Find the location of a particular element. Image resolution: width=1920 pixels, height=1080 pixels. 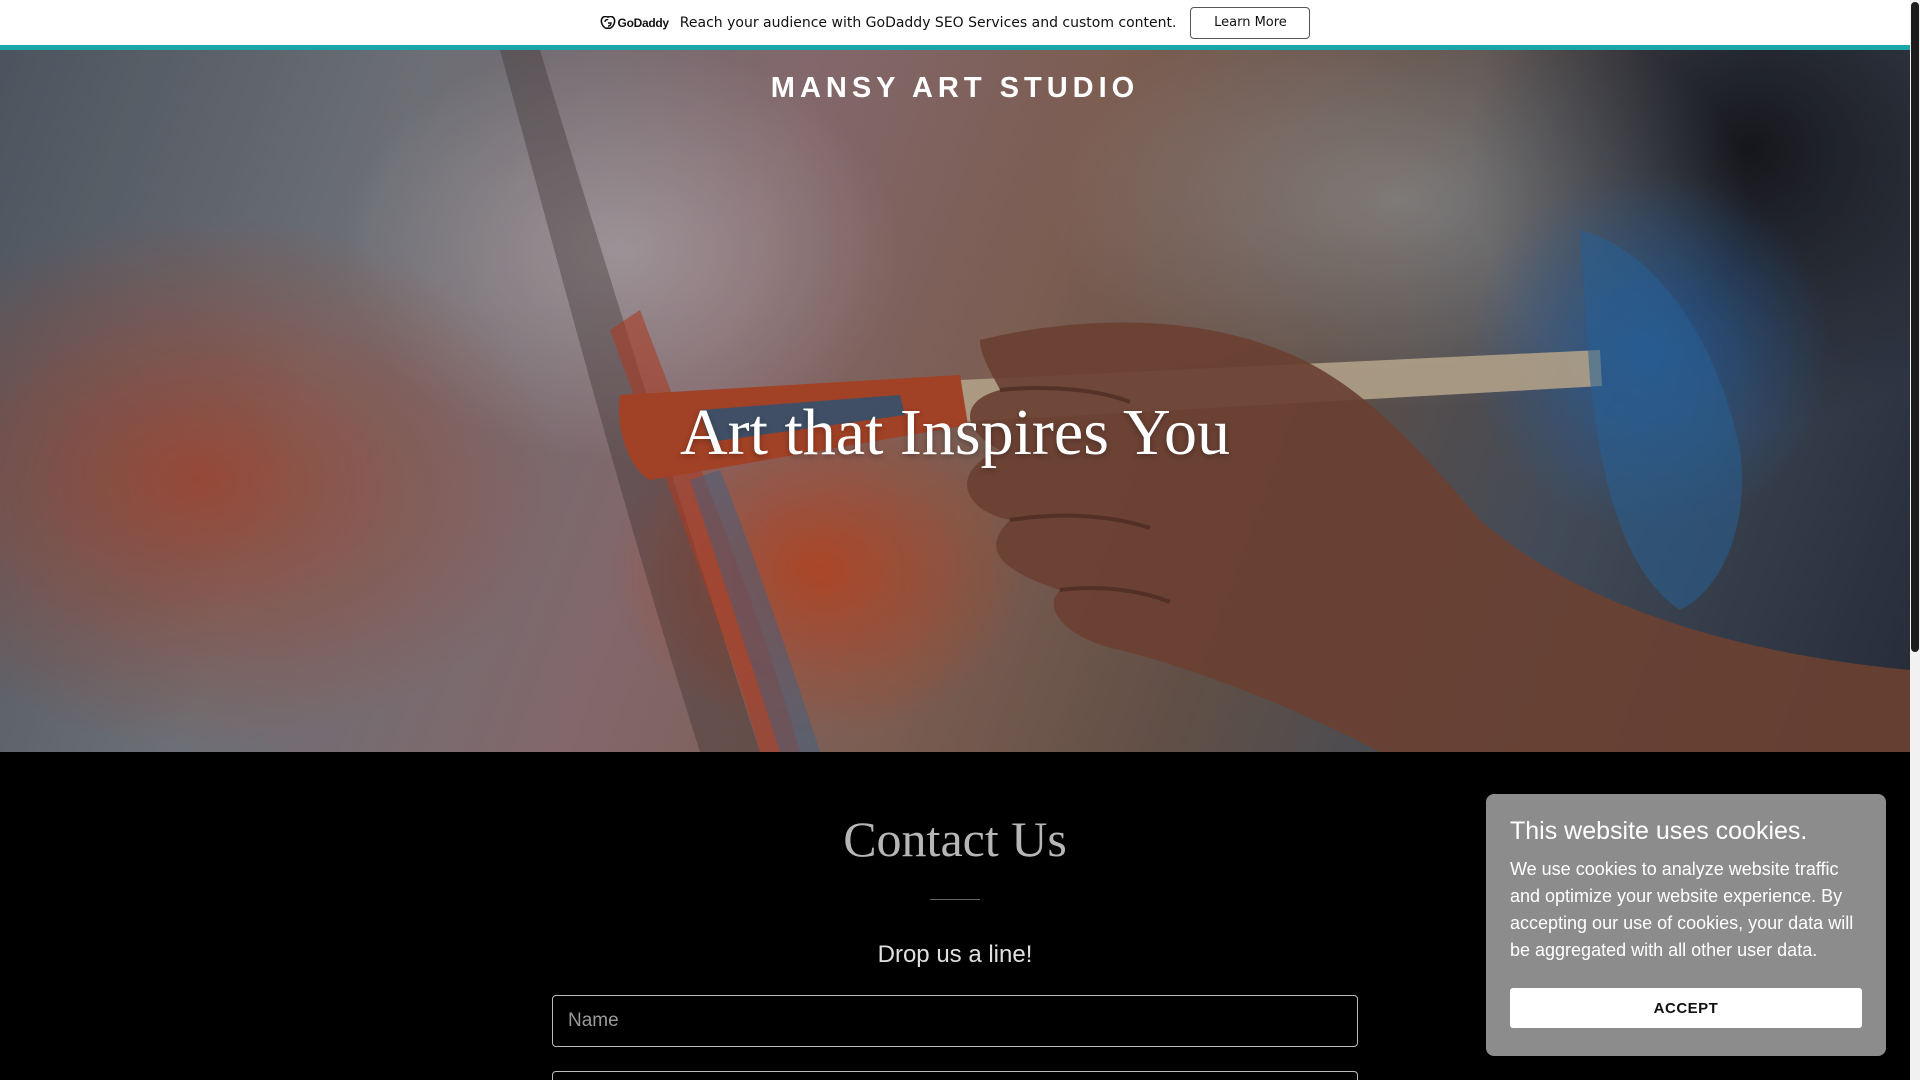

cookie-notice-title: This website uses cookies. is located at coordinates (1659, 831).